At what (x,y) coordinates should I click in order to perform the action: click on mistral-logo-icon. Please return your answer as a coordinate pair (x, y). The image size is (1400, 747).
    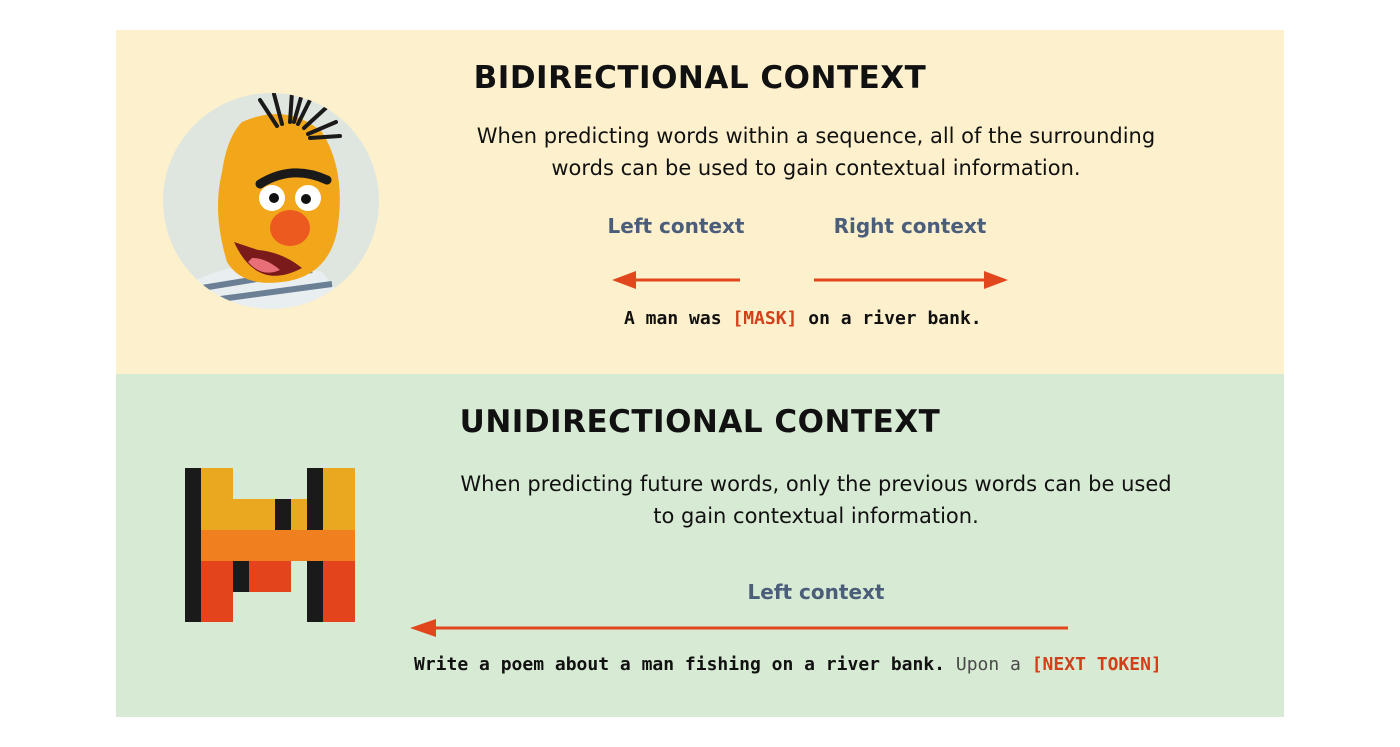
    Looking at the image, I should click on (270, 545).